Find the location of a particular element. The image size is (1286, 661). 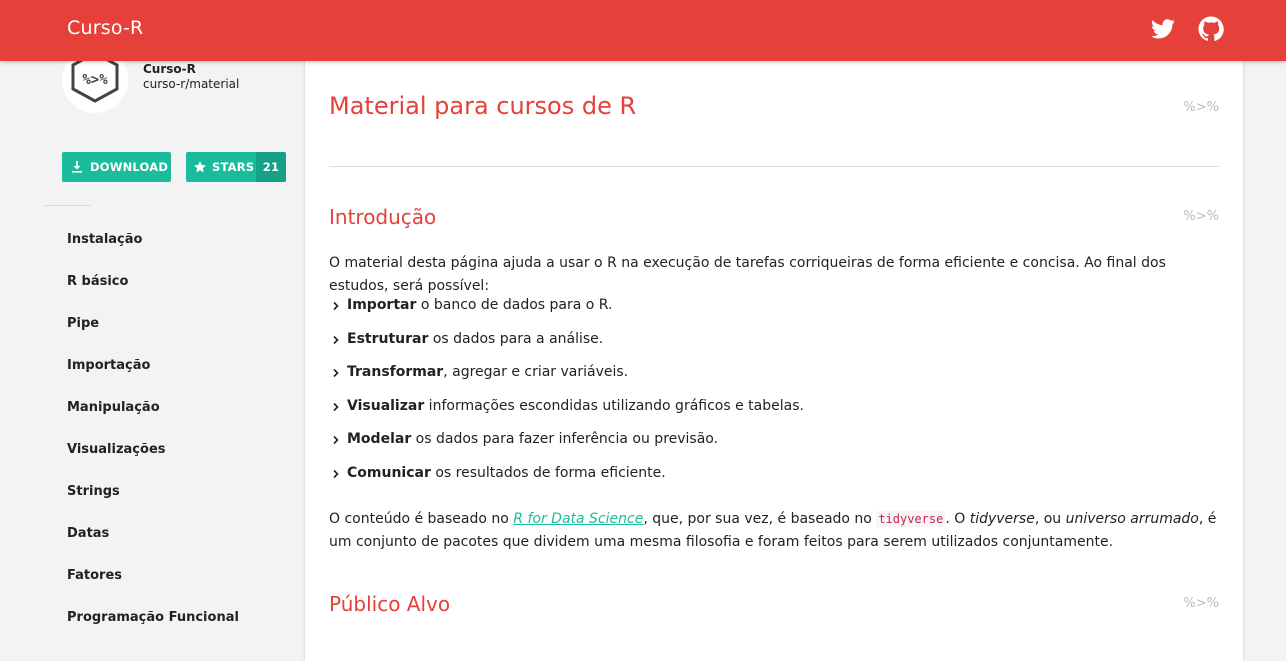

sidebar-item-manipulacao: Manipulação is located at coordinates (153, 420).